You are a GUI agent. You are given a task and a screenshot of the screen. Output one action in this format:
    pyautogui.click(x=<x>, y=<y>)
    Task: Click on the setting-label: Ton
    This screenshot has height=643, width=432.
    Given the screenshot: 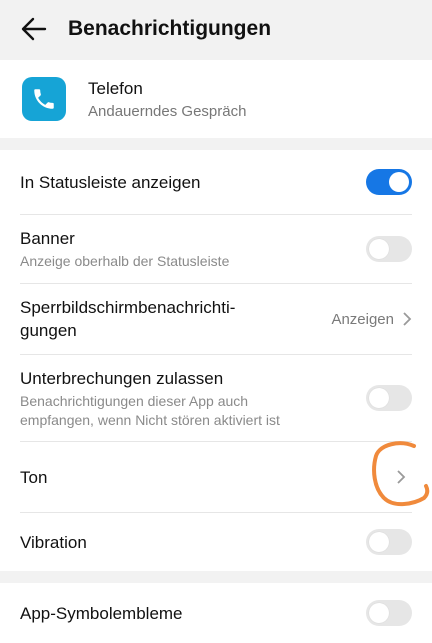 What is the action you would take?
    pyautogui.click(x=34, y=477)
    